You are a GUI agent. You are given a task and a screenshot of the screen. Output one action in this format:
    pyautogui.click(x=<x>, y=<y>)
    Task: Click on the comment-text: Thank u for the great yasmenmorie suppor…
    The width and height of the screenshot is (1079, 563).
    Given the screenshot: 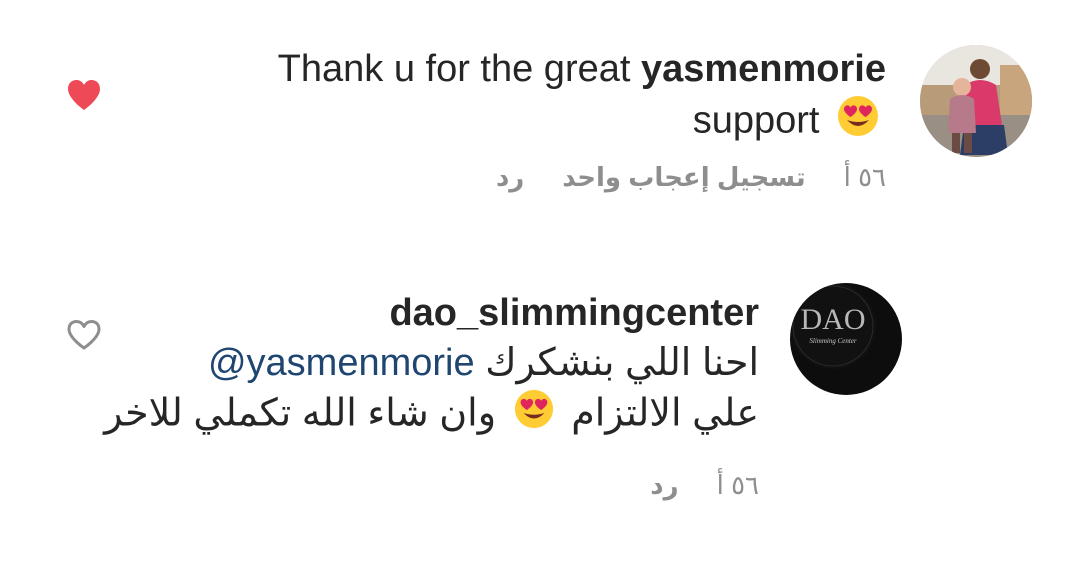 What is the action you would take?
    pyautogui.click(x=536, y=97)
    